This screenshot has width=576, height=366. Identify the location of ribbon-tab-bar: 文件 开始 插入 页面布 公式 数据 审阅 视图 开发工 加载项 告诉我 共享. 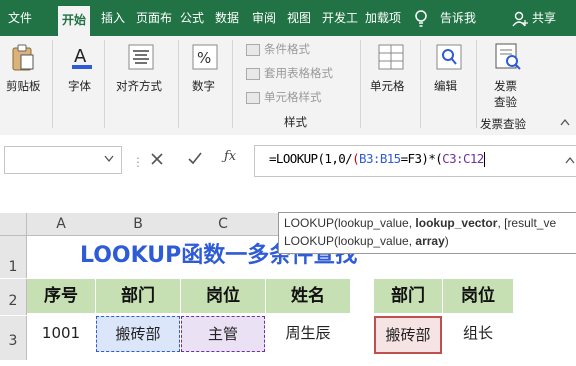
(288, 18).